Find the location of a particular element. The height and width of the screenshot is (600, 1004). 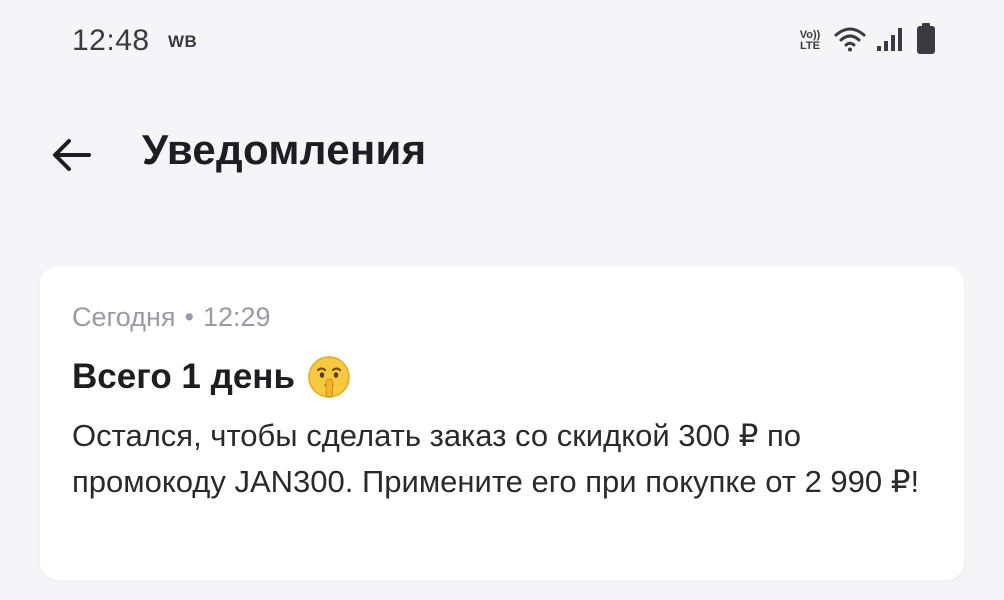

status-app-badge: WB is located at coordinates (183, 41).